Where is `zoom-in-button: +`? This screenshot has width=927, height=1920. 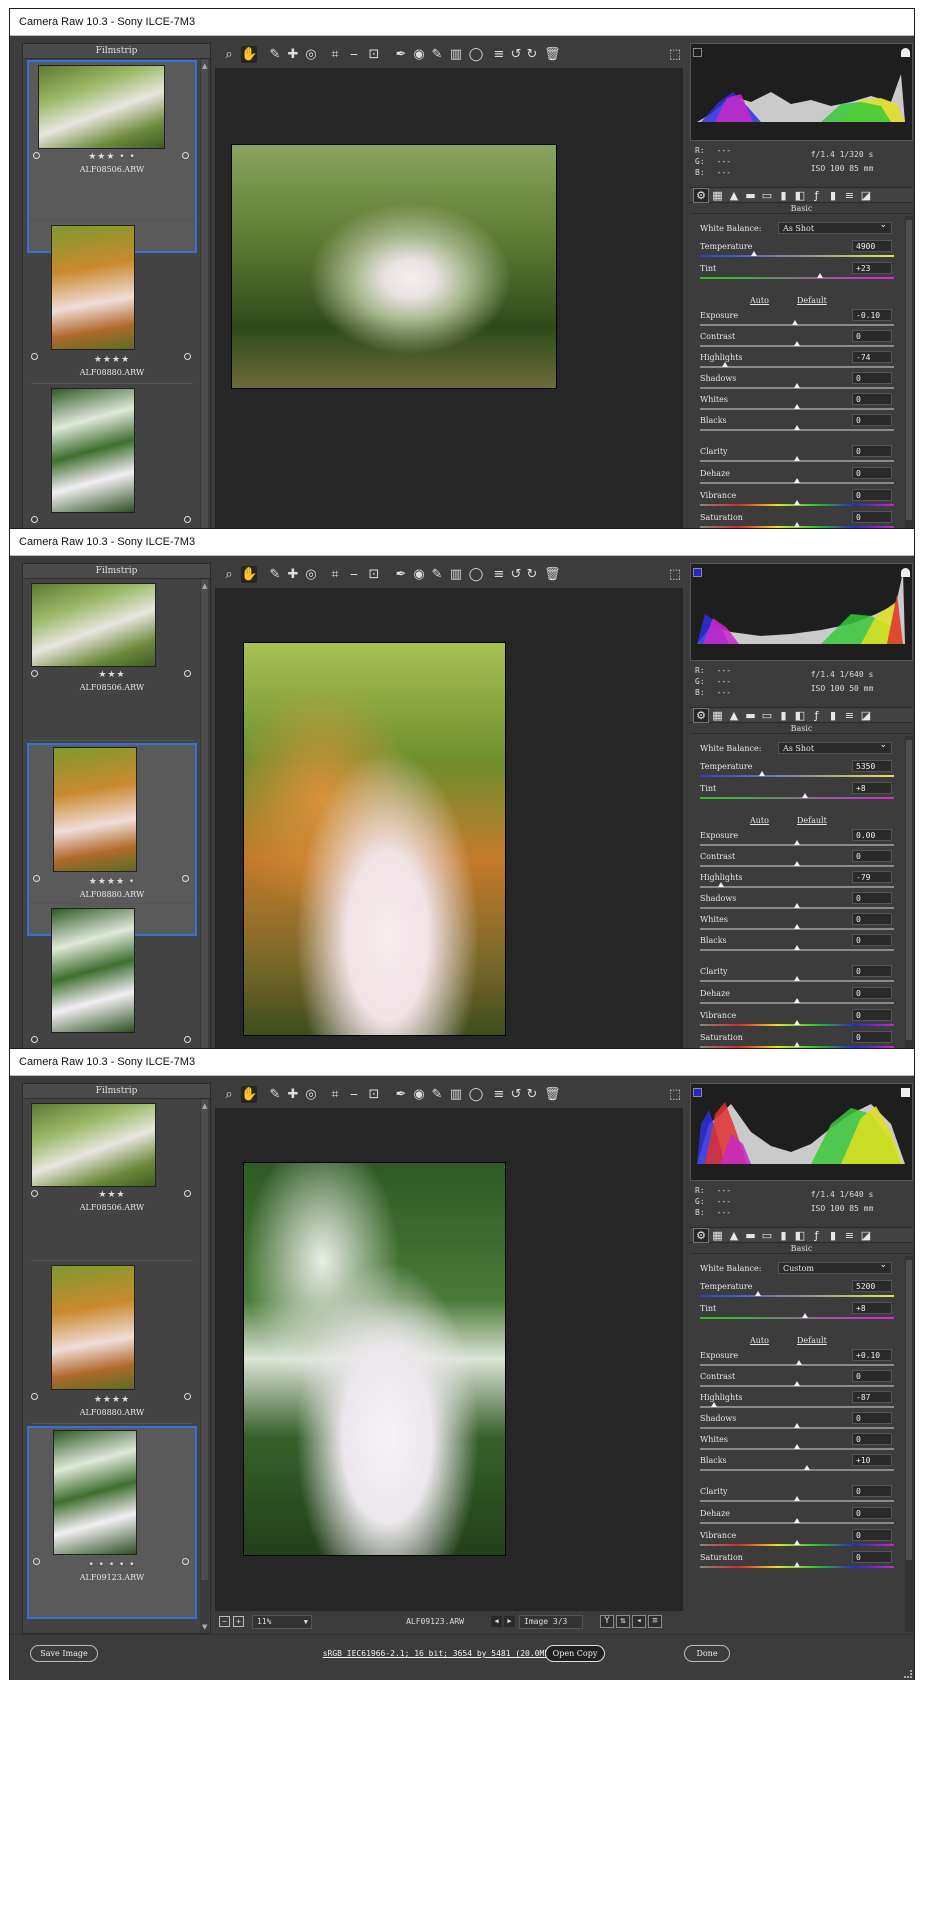 zoom-in-button: + is located at coordinates (238, 1621).